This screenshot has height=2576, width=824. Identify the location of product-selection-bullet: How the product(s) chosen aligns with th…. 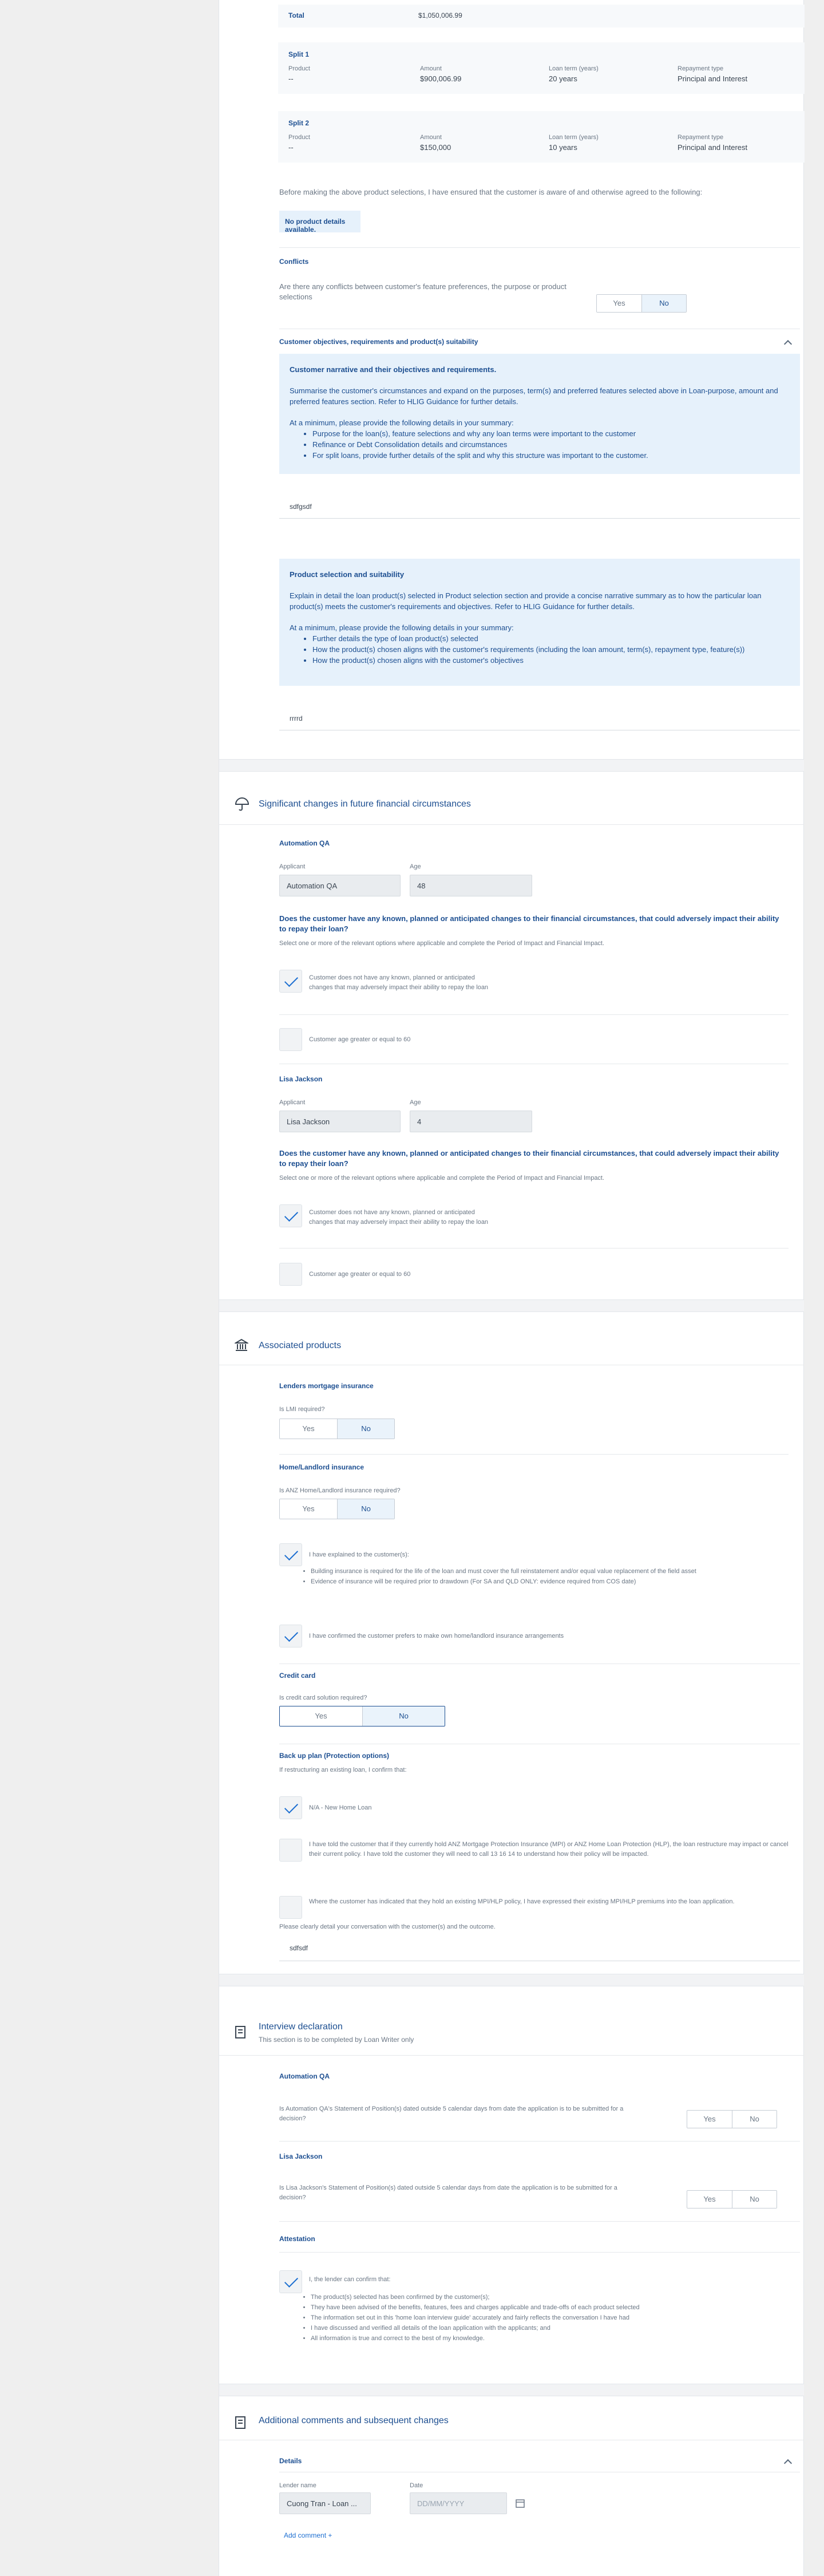
(551, 660).